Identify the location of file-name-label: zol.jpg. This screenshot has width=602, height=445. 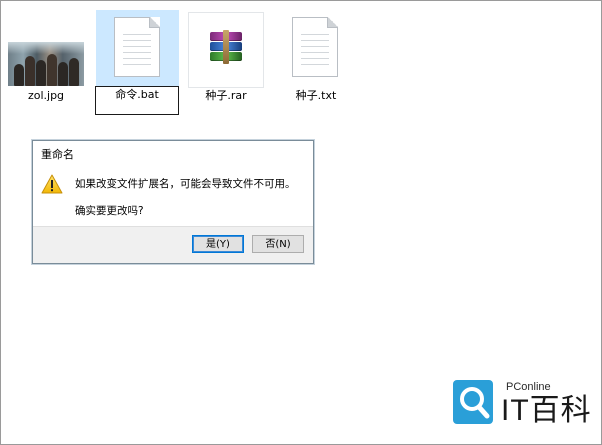
(46, 95).